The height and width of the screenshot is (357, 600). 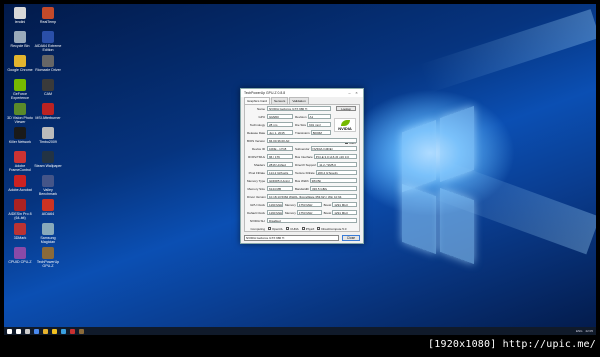 I want to click on info-value: 6144 MB, so click(x=280, y=188).